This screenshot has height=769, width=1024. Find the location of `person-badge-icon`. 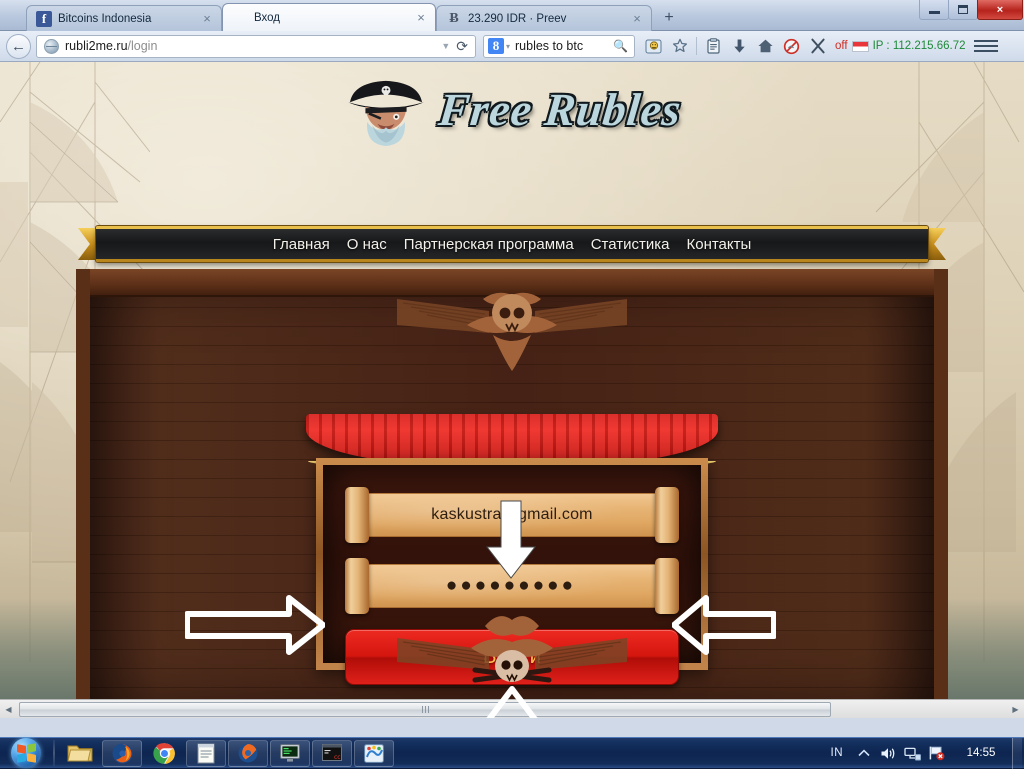

person-badge-icon is located at coordinates (653, 46).